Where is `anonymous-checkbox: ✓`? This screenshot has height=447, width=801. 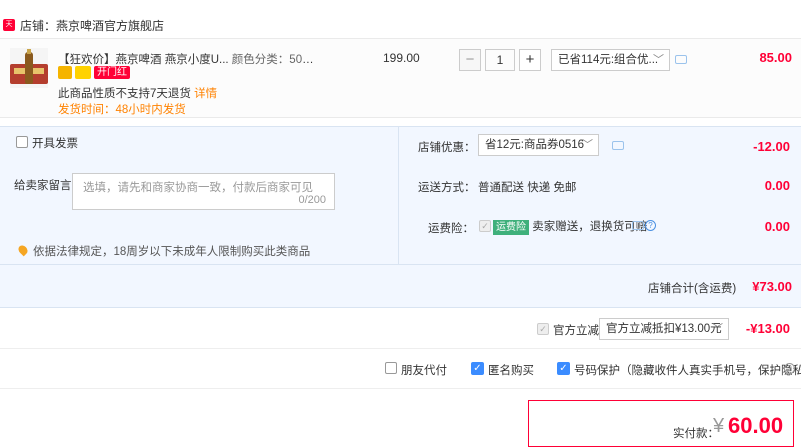 anonymous-checkbox: ✓ is located at coordinates (477, 368).